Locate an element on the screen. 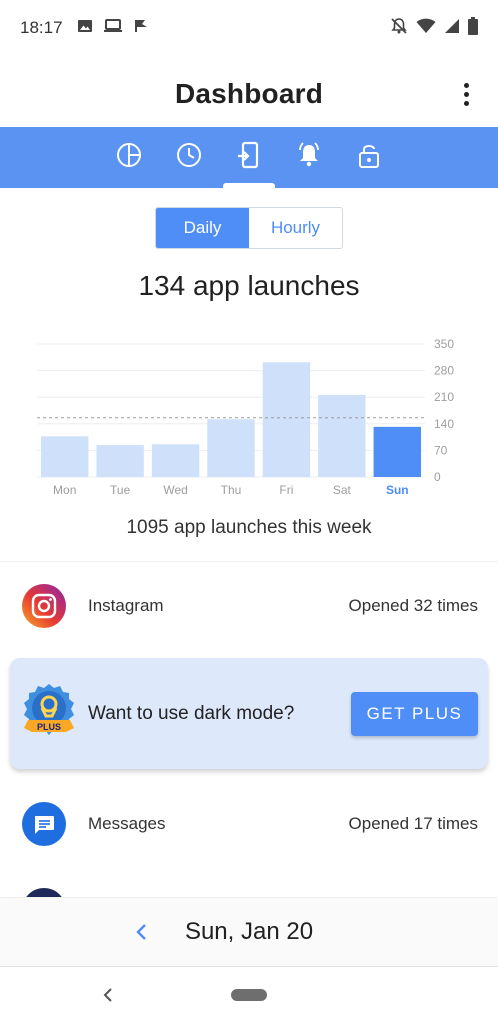  app-name: Instagram is located at coordinates (126, 605).